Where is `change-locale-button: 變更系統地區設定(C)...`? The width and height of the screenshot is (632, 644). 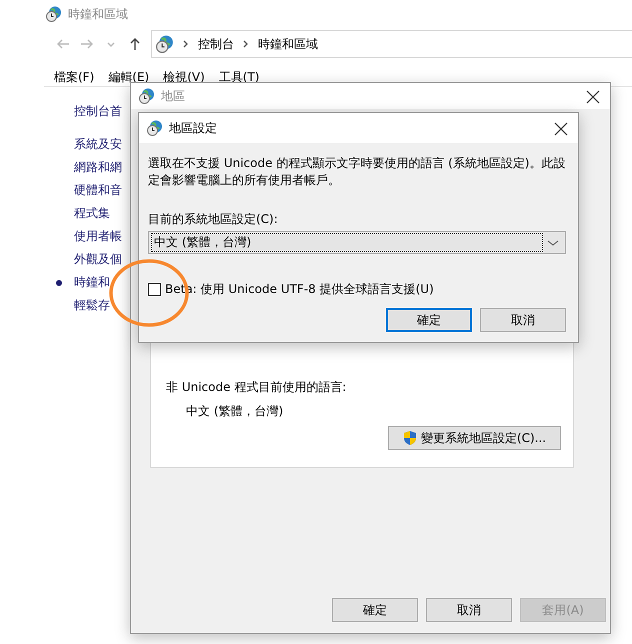
change-locale-button: 變更系統地區設定(C)... is located at coordinates (474, 438).